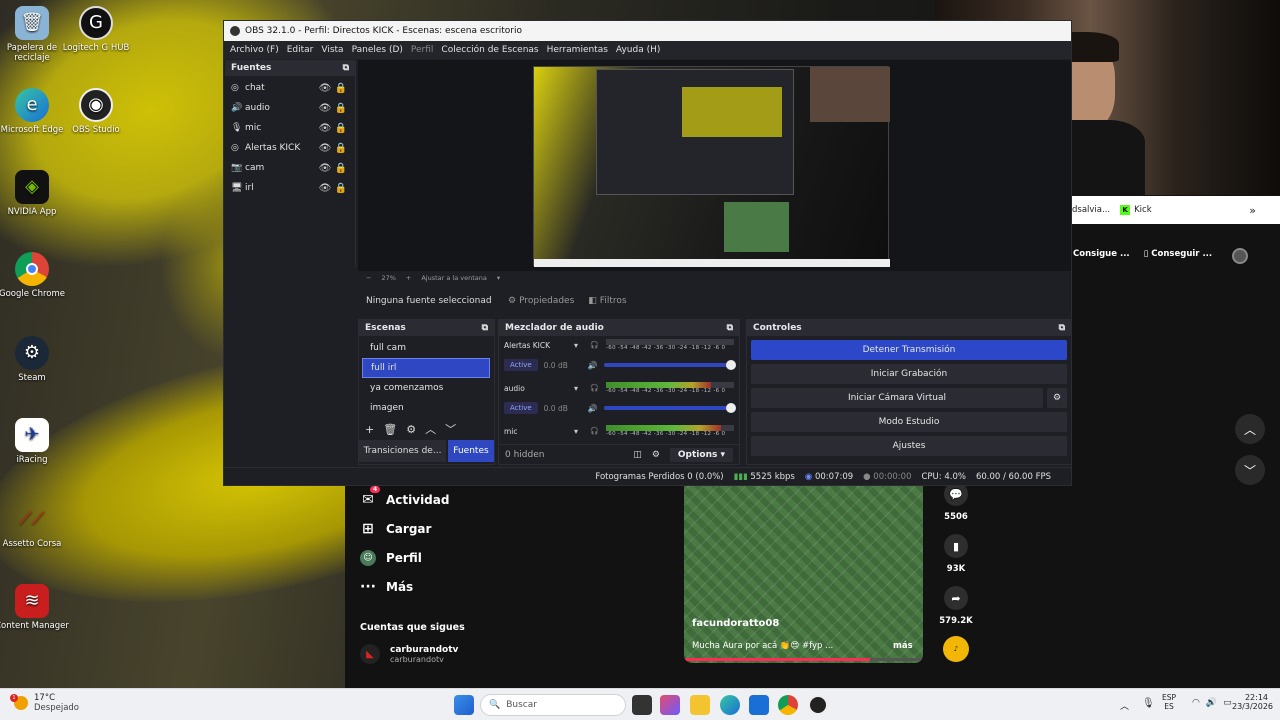 The image size is (1280, 720). What do you see at coordinates (411, 429) in the screenshot?
I see `gear-icon: ⚙` at bounding box center [411, 429].